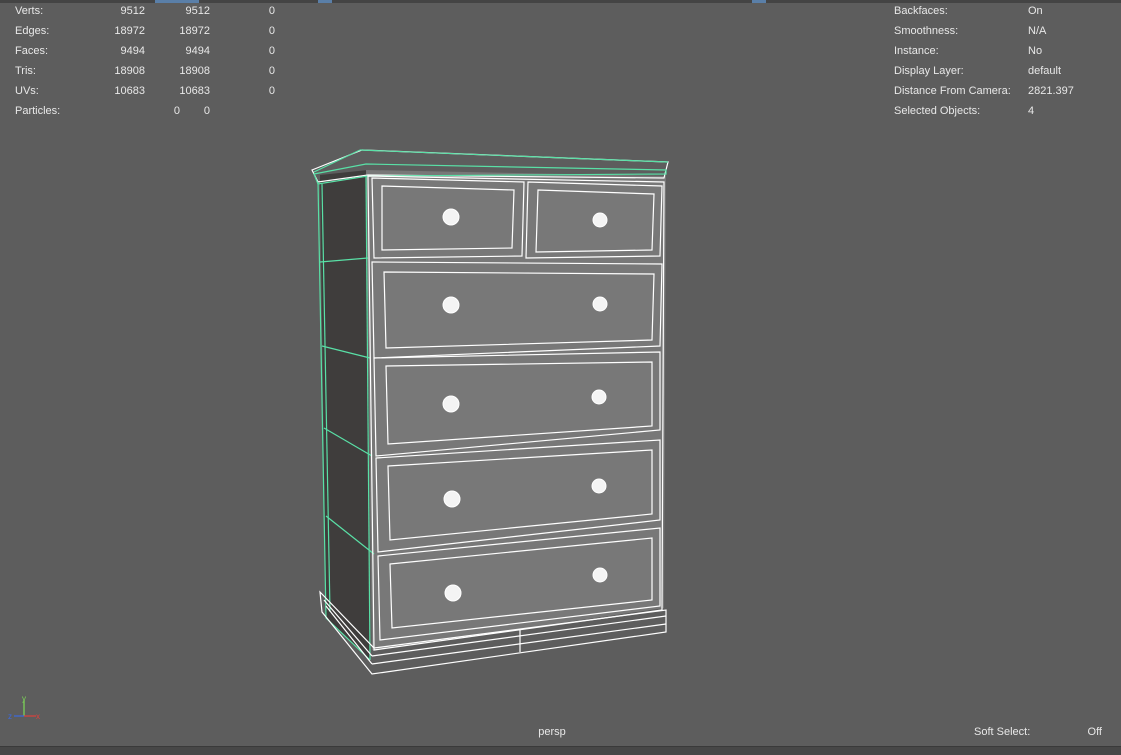 Image resolution: width=1121 pixels, height=755 pixels. Describe the element at coordinates (25, 71) in the screenshot. I see `stat-label: Tris:` at that location.